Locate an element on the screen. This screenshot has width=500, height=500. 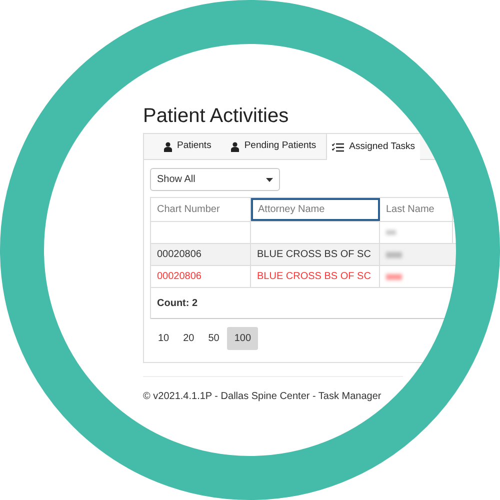
page-size-button: 50 is located at coordinates (214, 338).